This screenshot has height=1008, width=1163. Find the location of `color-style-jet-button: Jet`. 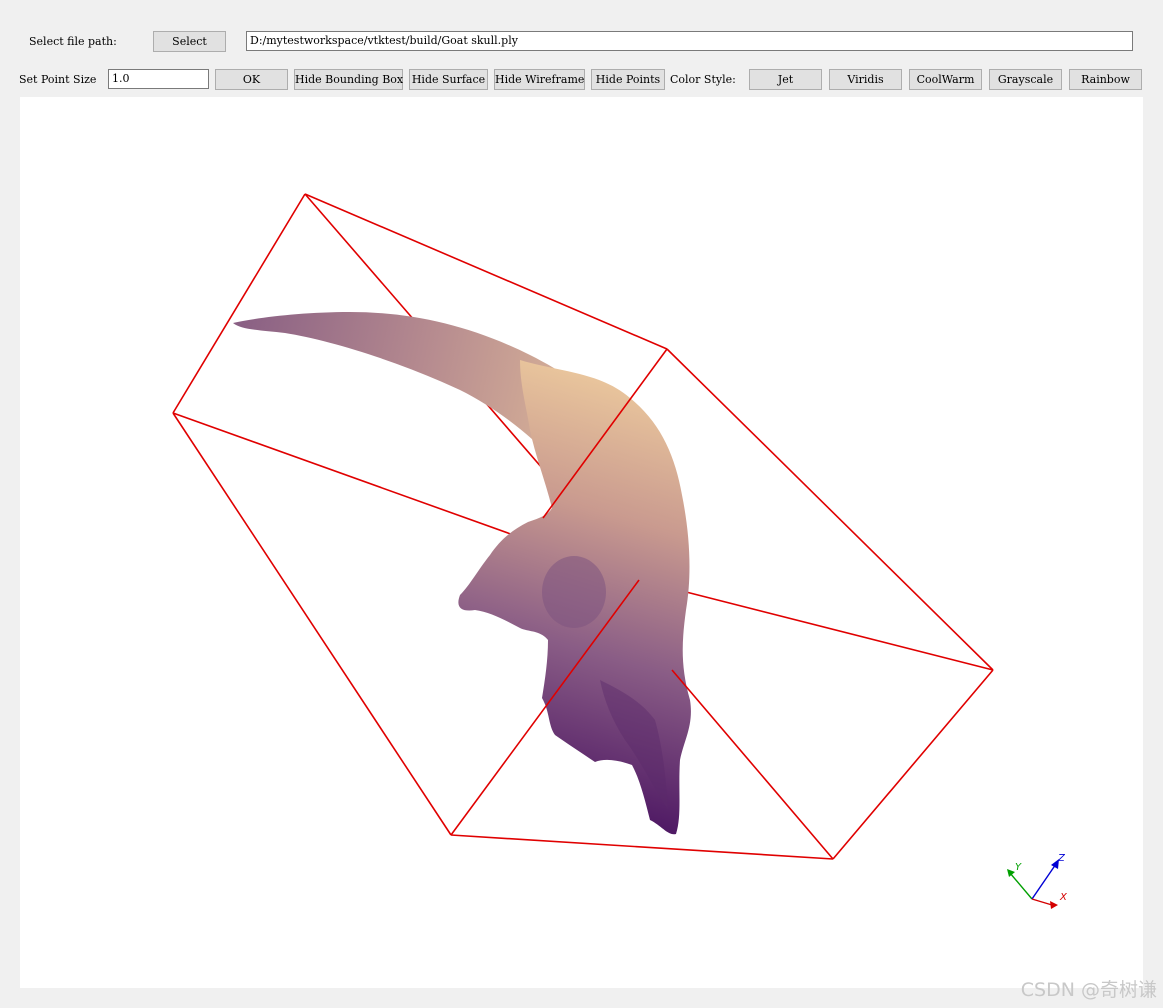

color-style-jet-button: Jet is located at coordinates (785, 79).